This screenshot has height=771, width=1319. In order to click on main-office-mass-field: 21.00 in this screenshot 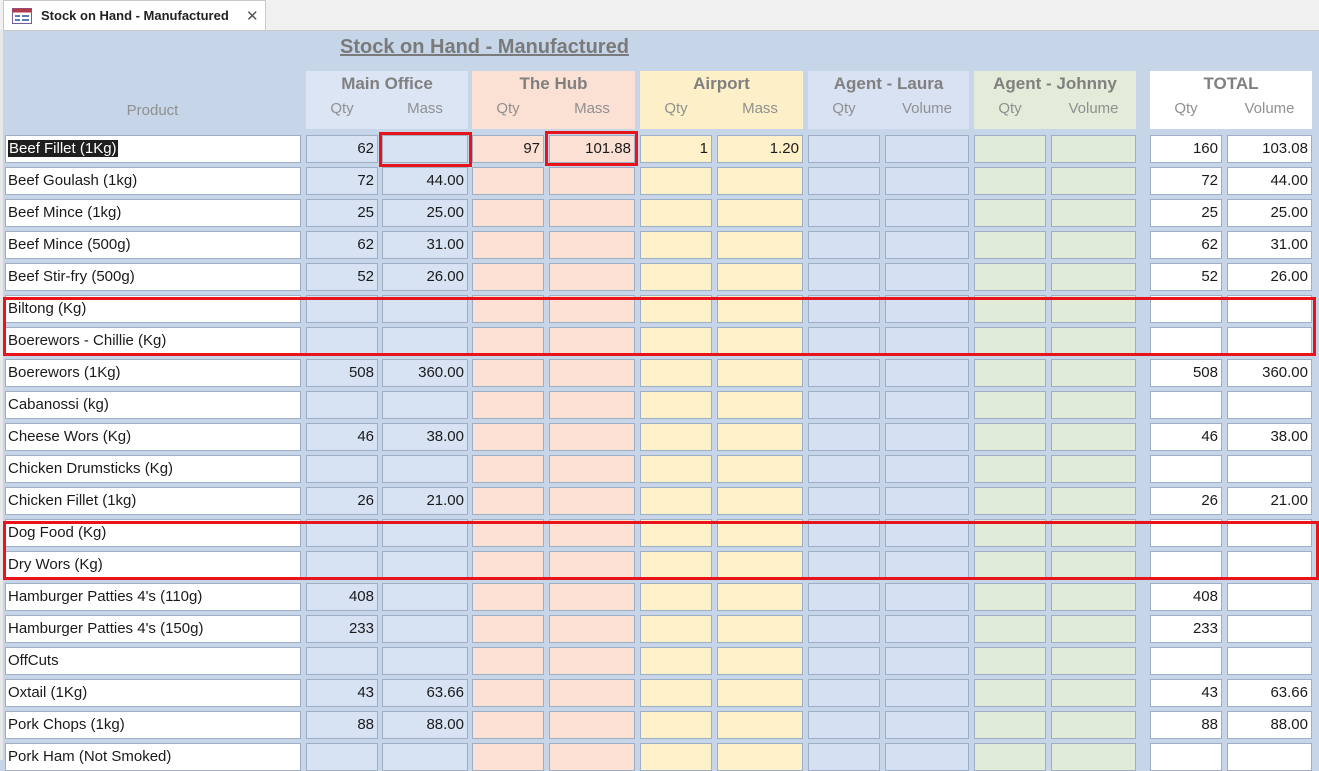, I will do `click(425, 501)`.